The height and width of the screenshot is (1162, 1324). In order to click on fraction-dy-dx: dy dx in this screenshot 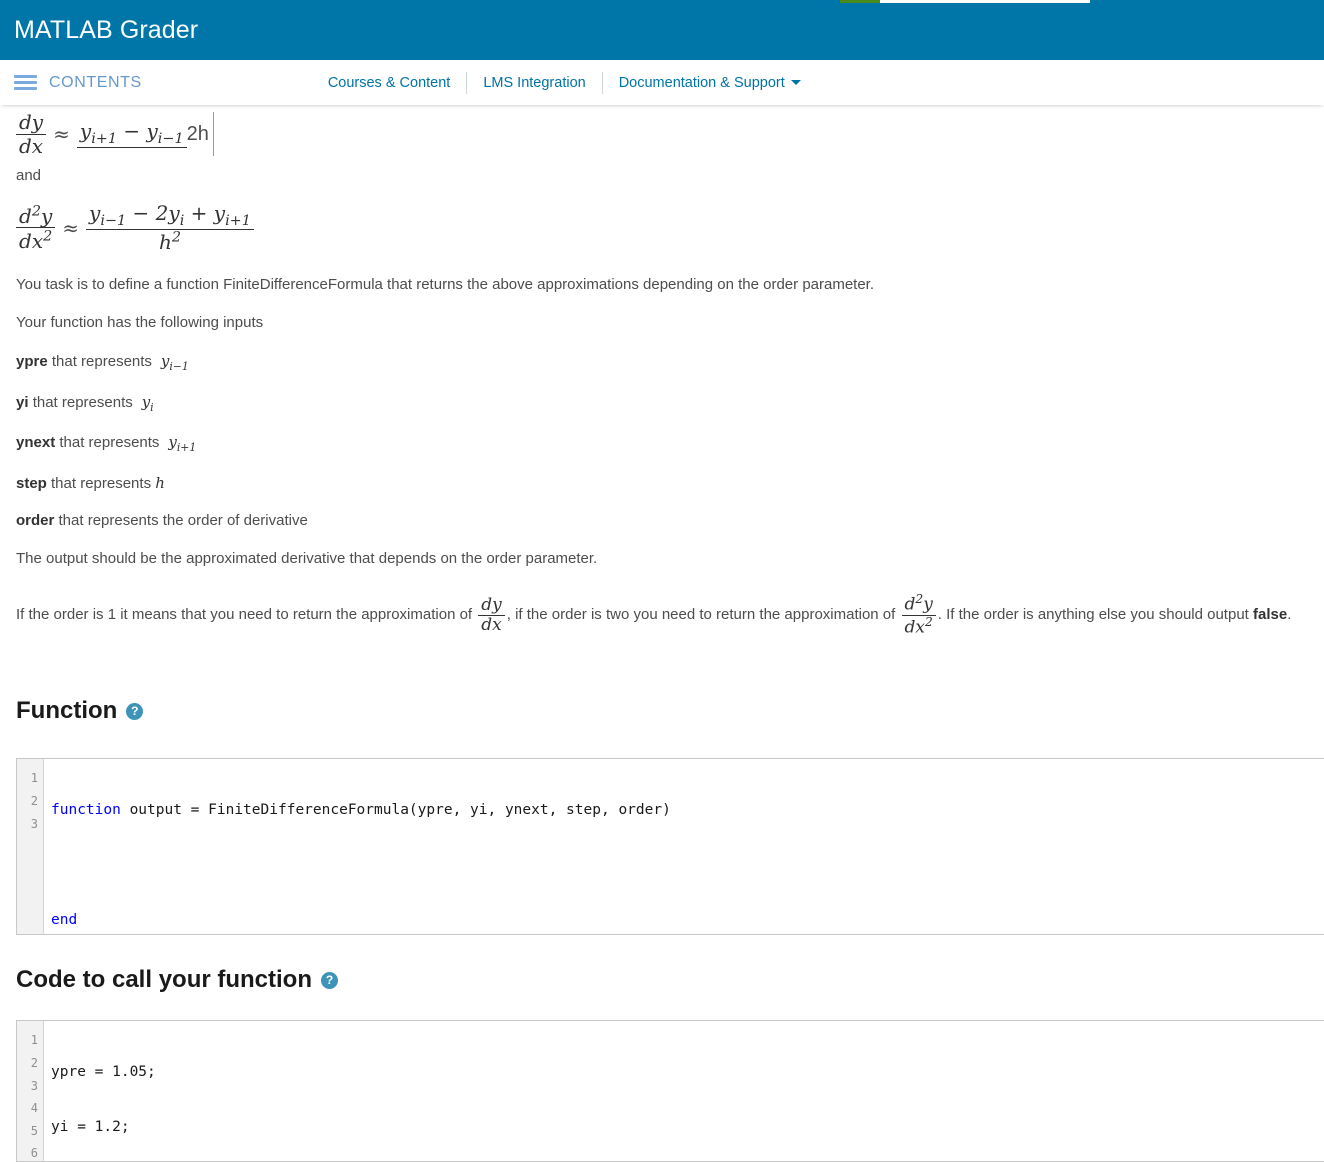, I will do `click(31, 134)`.